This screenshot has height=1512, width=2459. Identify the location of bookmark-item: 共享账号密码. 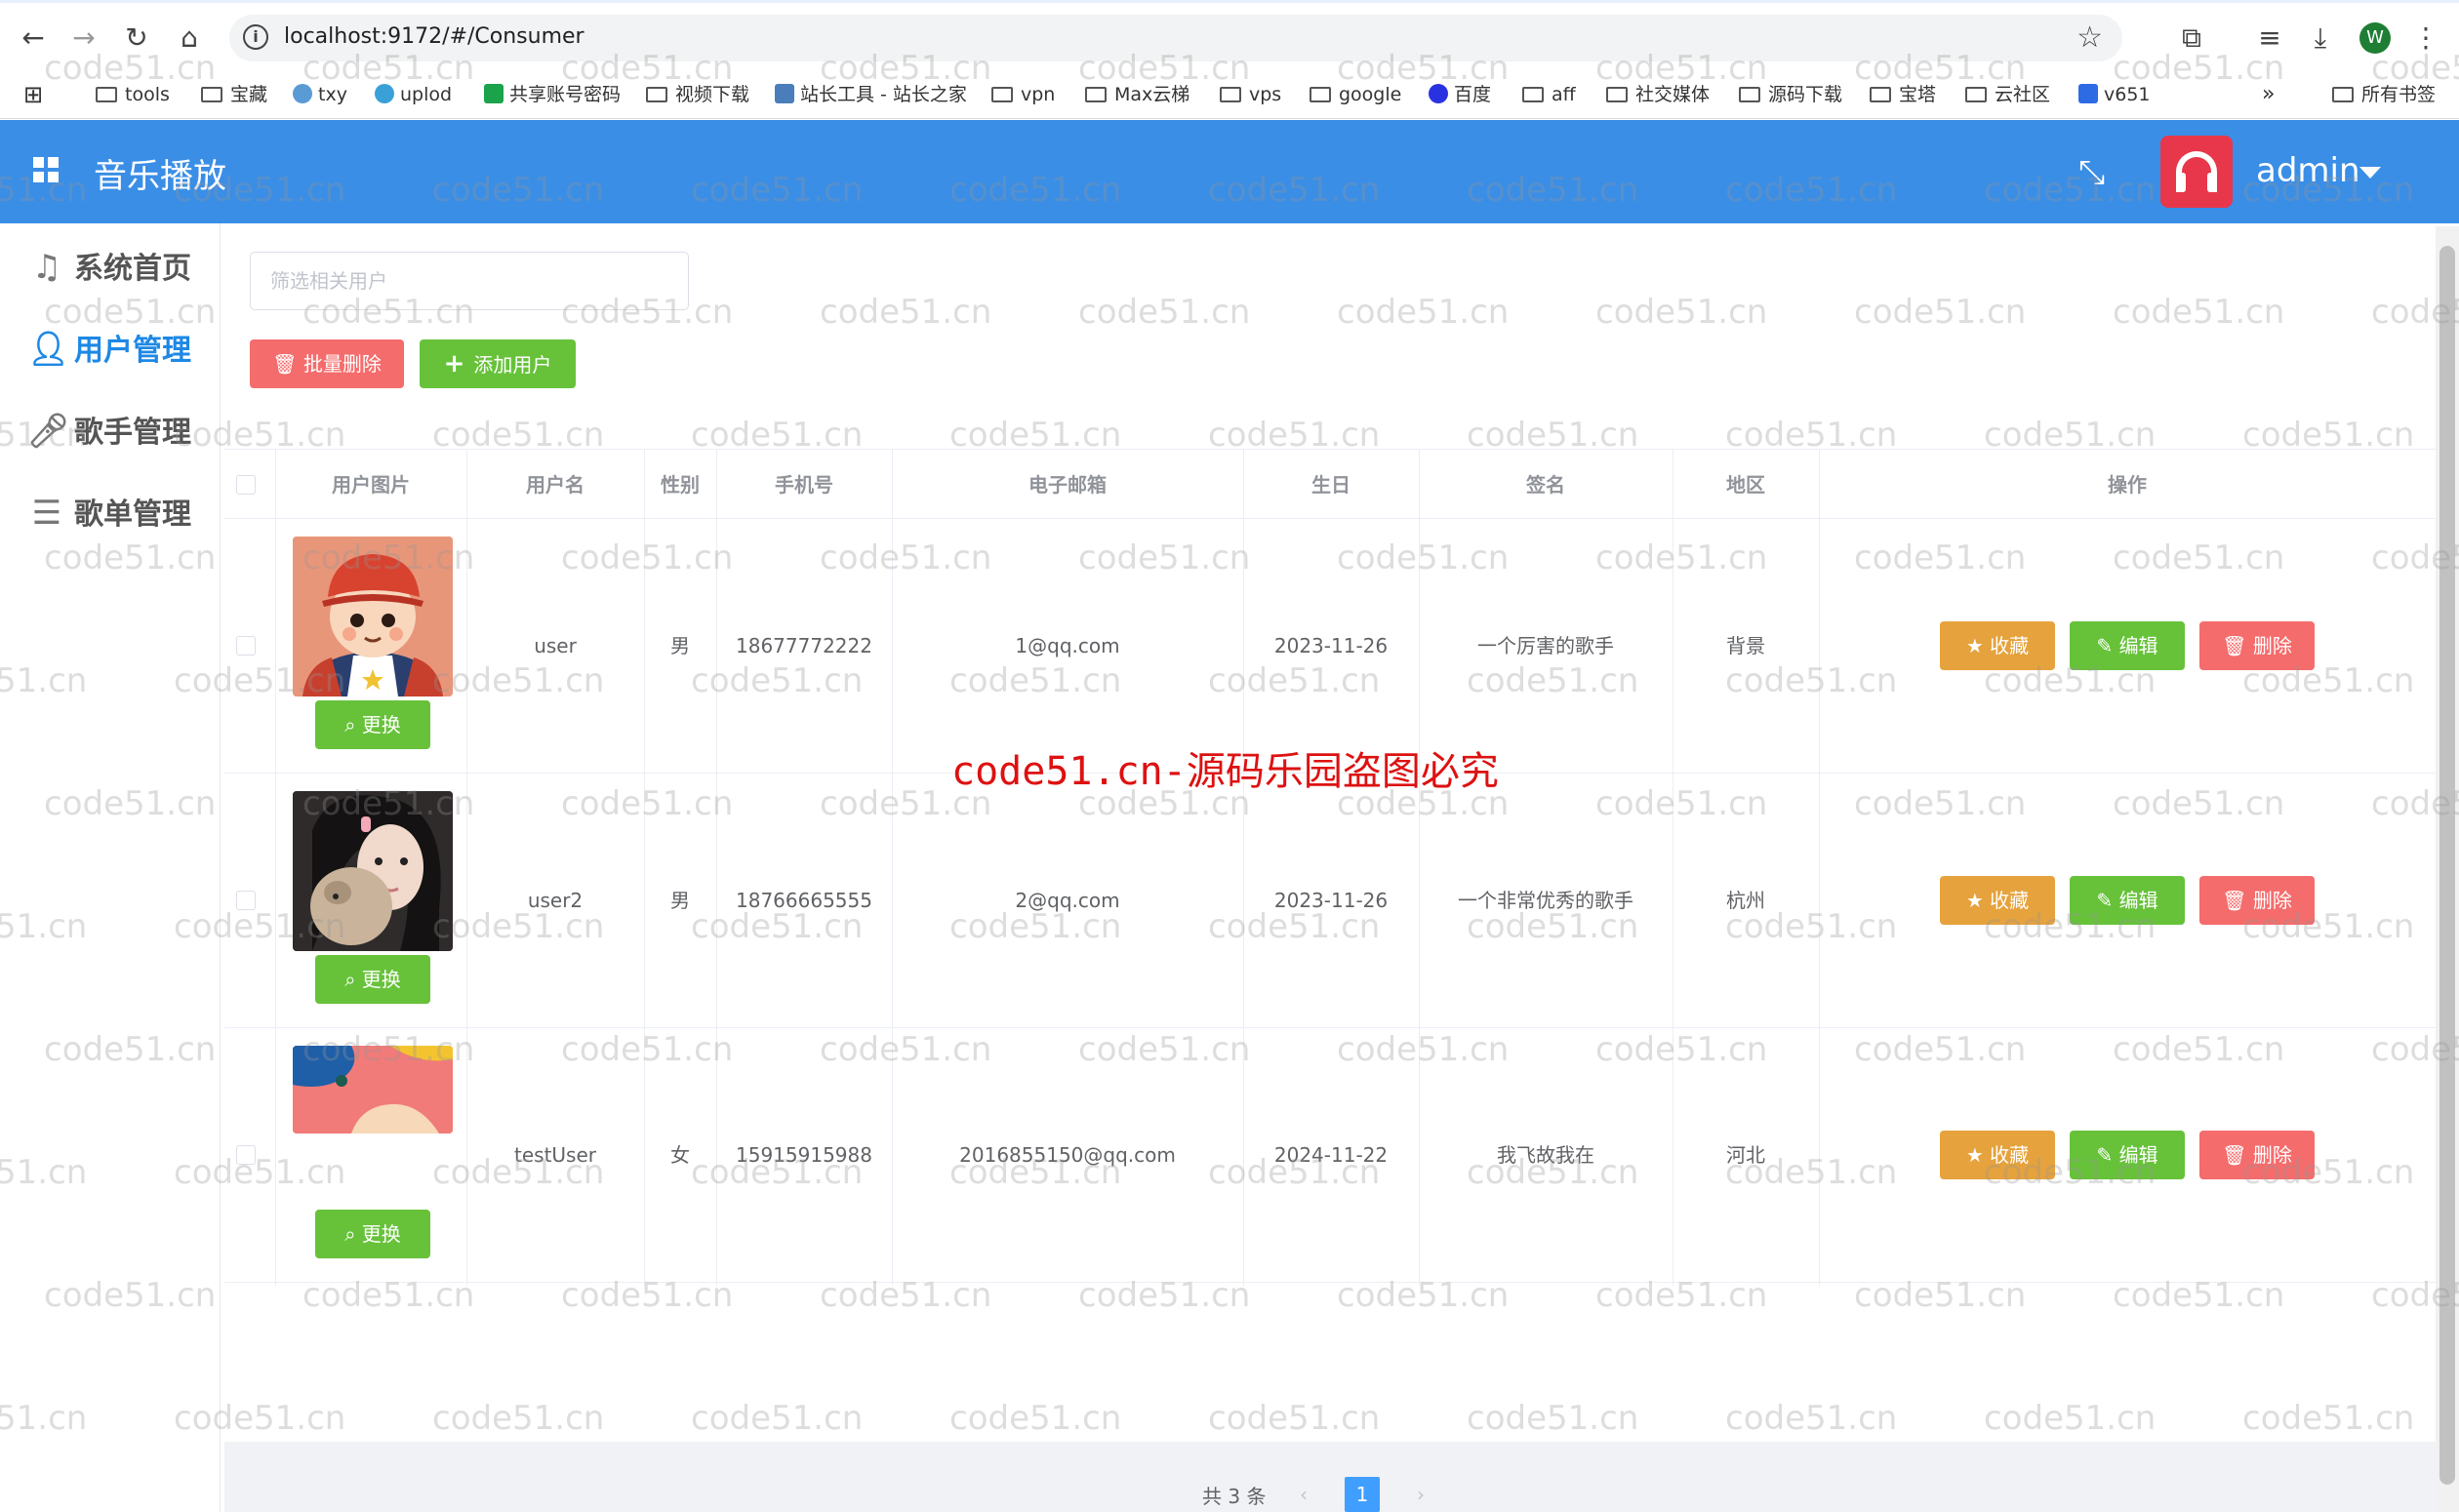
(552, 94).